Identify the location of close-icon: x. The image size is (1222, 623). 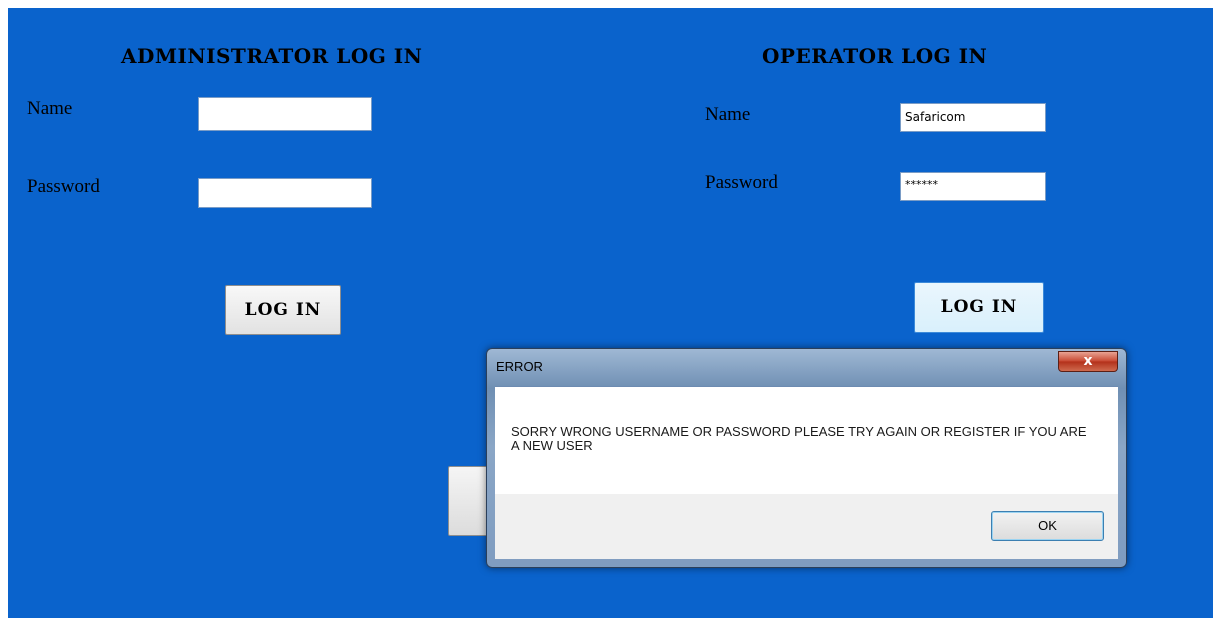
(1088, 361).